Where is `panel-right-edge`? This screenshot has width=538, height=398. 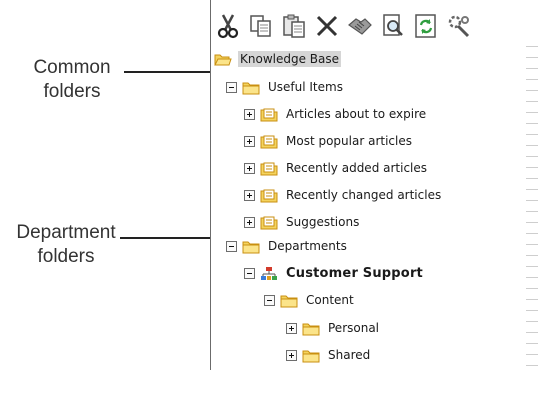 panel-right-edge is located at coordinates (532, 205).